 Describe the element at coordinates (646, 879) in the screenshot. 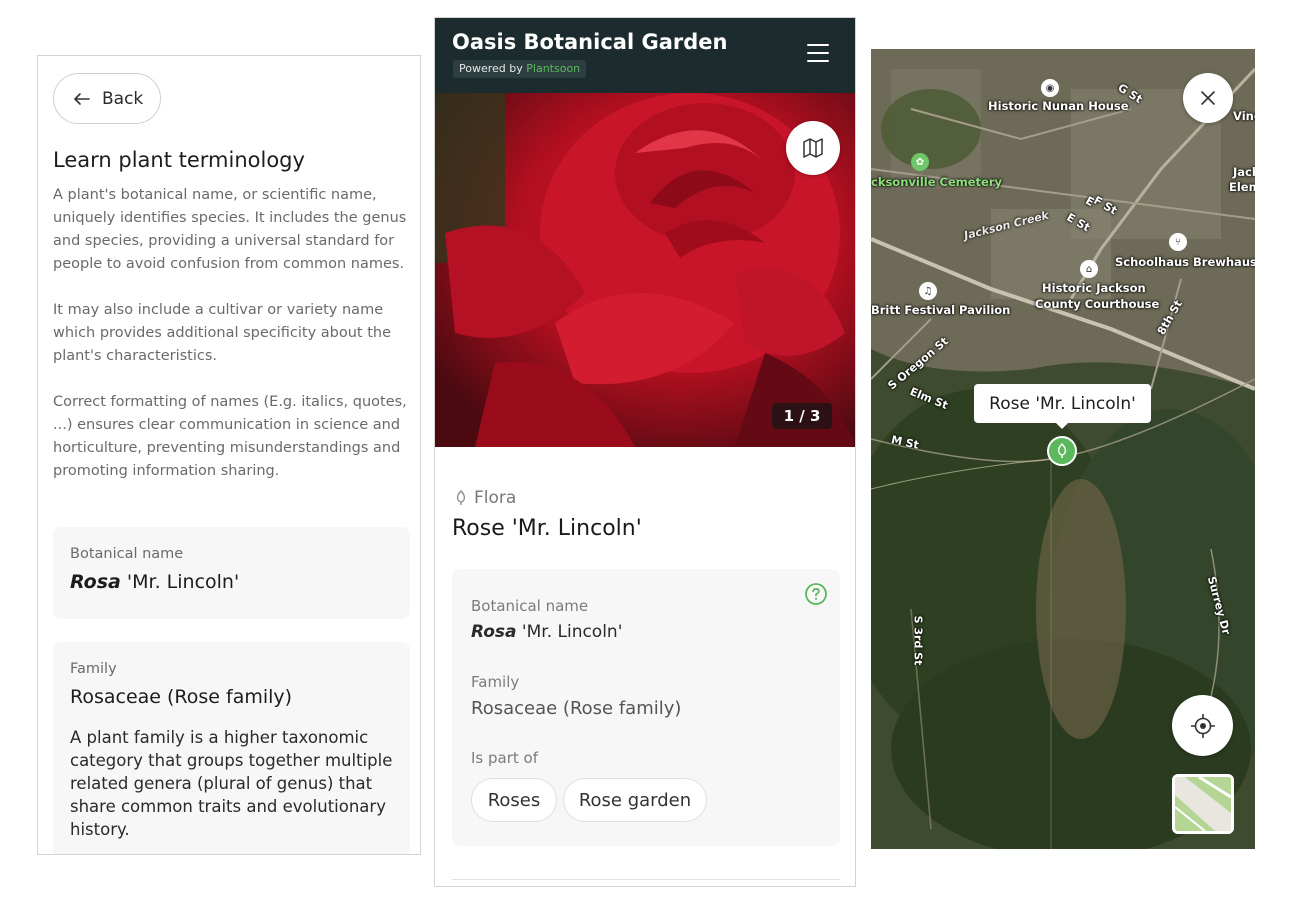

I see `divider` at that location.